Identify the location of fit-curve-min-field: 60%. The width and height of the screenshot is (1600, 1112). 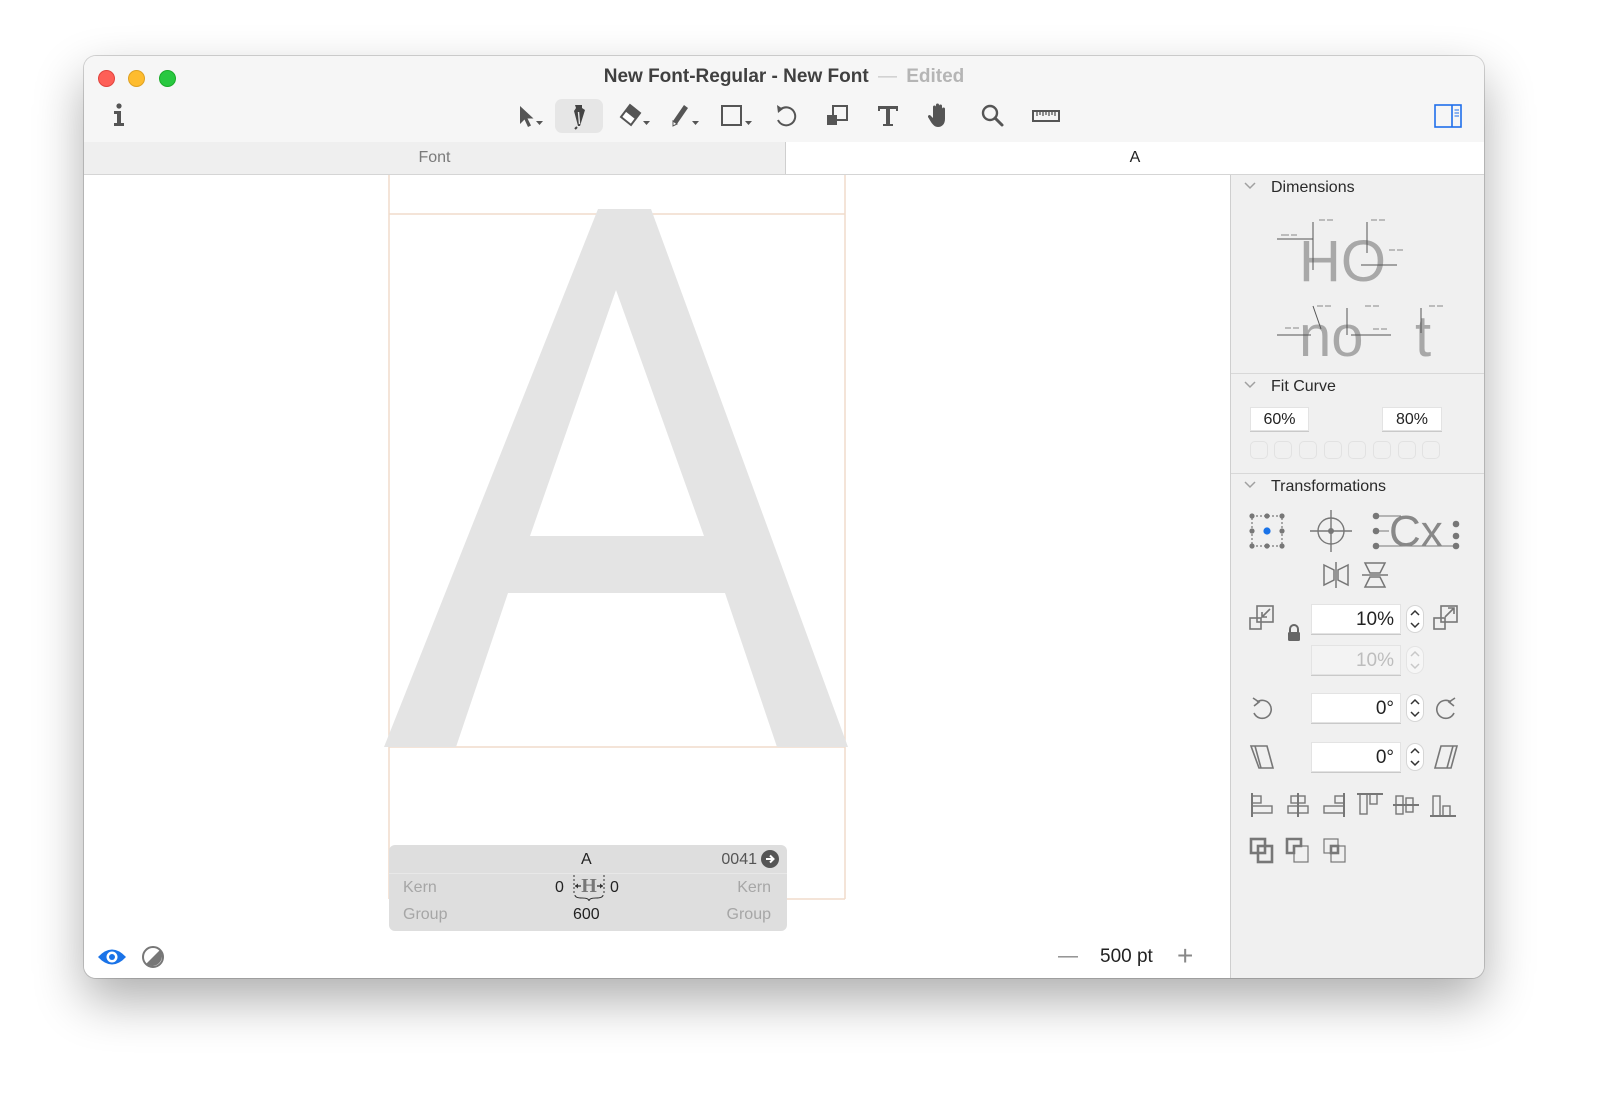
(1279, 419).